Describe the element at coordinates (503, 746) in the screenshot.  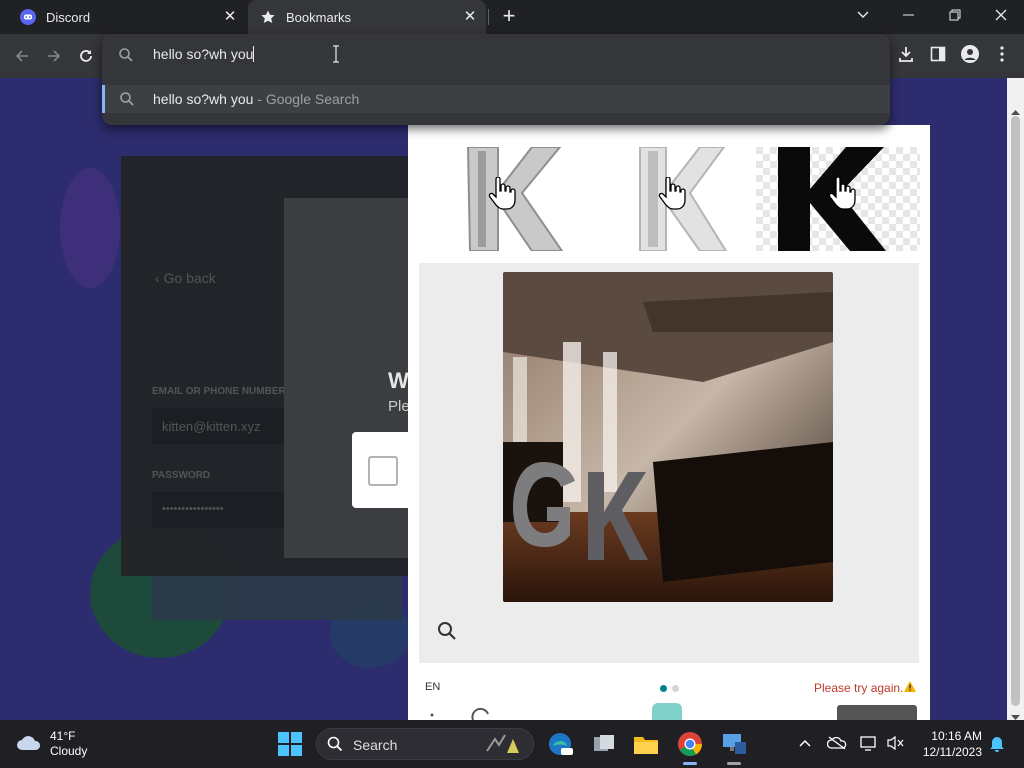
I see `search-highlight-icon` at that location.